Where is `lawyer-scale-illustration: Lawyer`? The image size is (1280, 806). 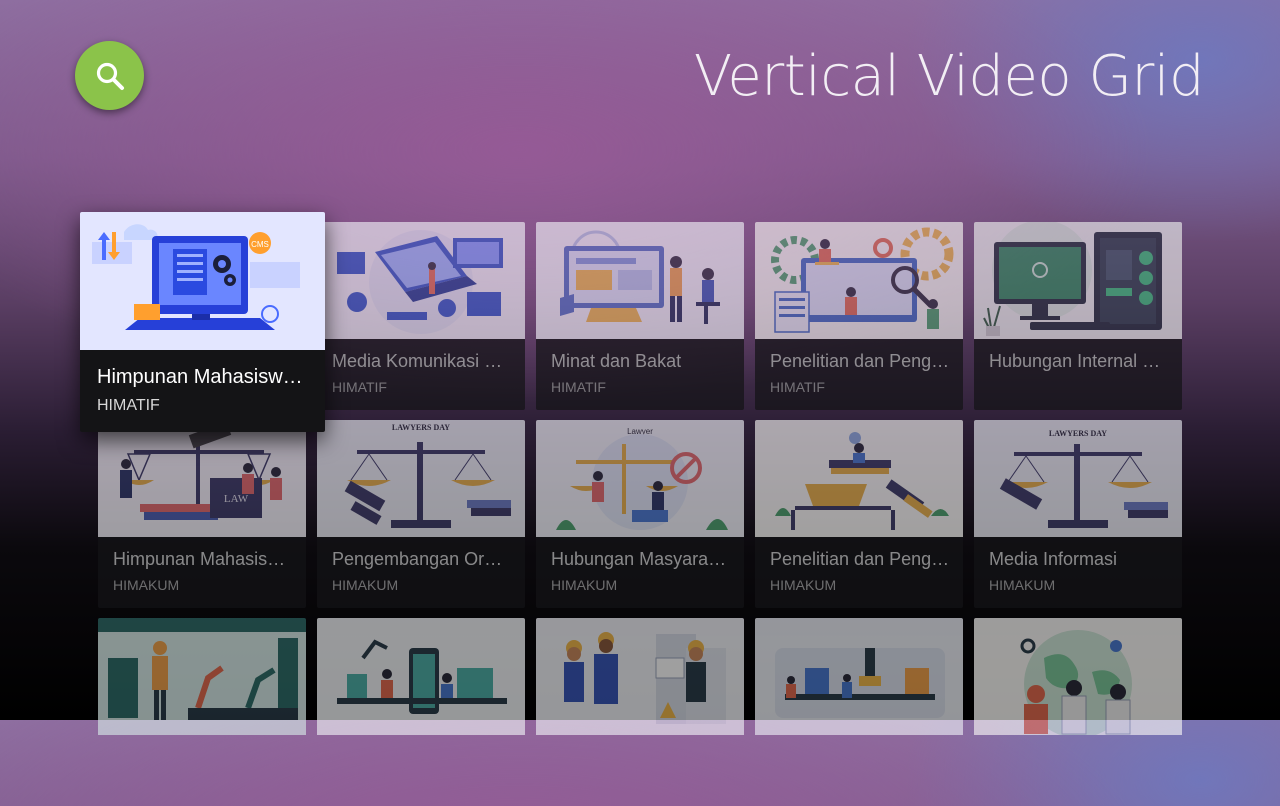 lawyer-scale-illustration: Lawyer is located at coordinates (640, 478).